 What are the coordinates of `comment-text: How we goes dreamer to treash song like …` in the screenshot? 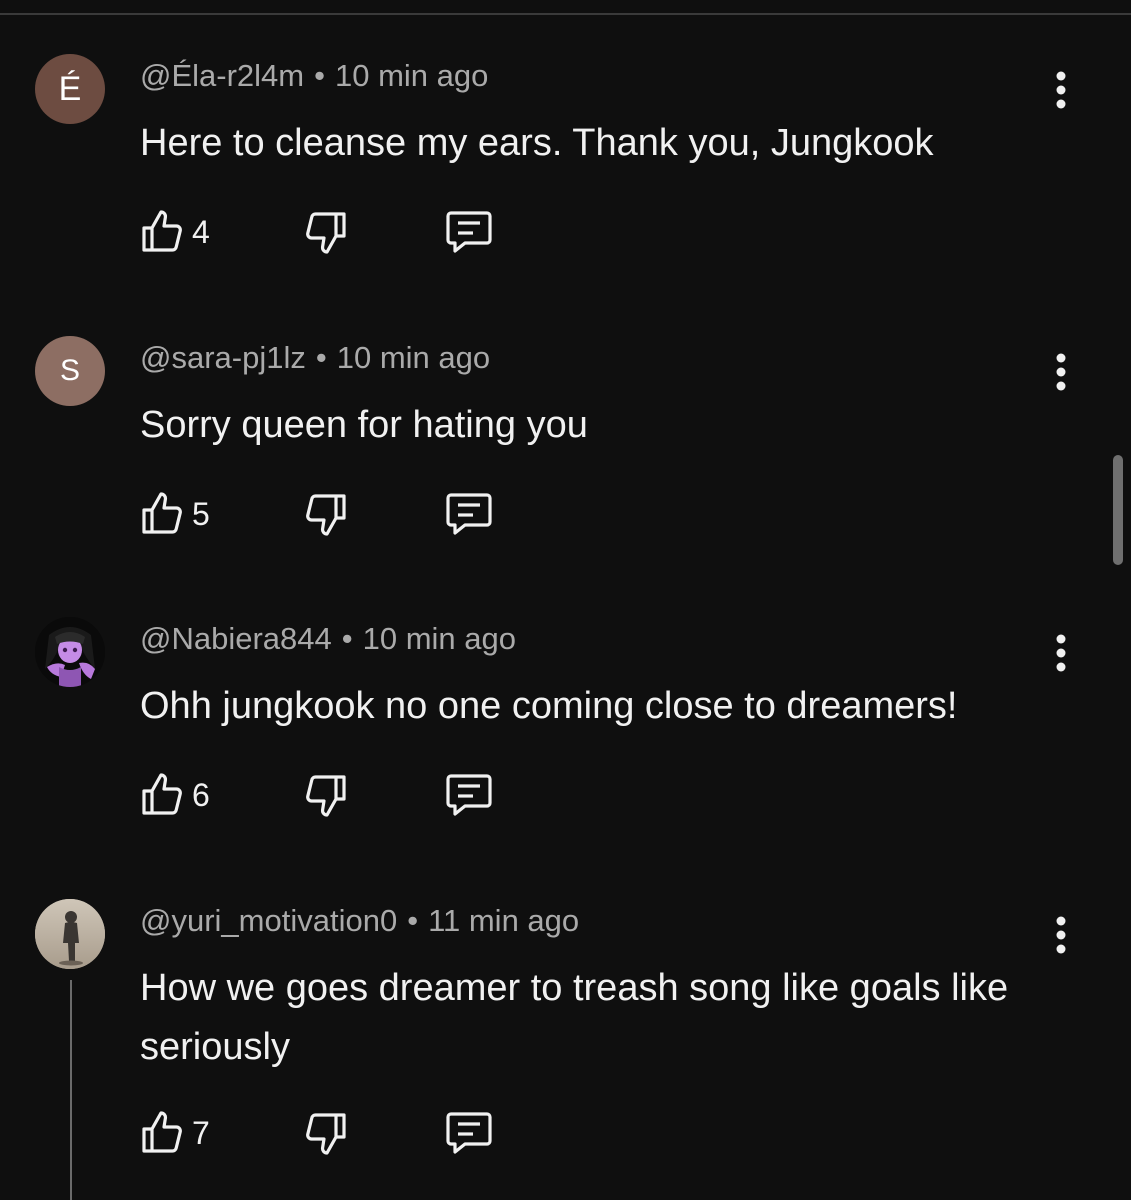 It's located at (574, 1017).